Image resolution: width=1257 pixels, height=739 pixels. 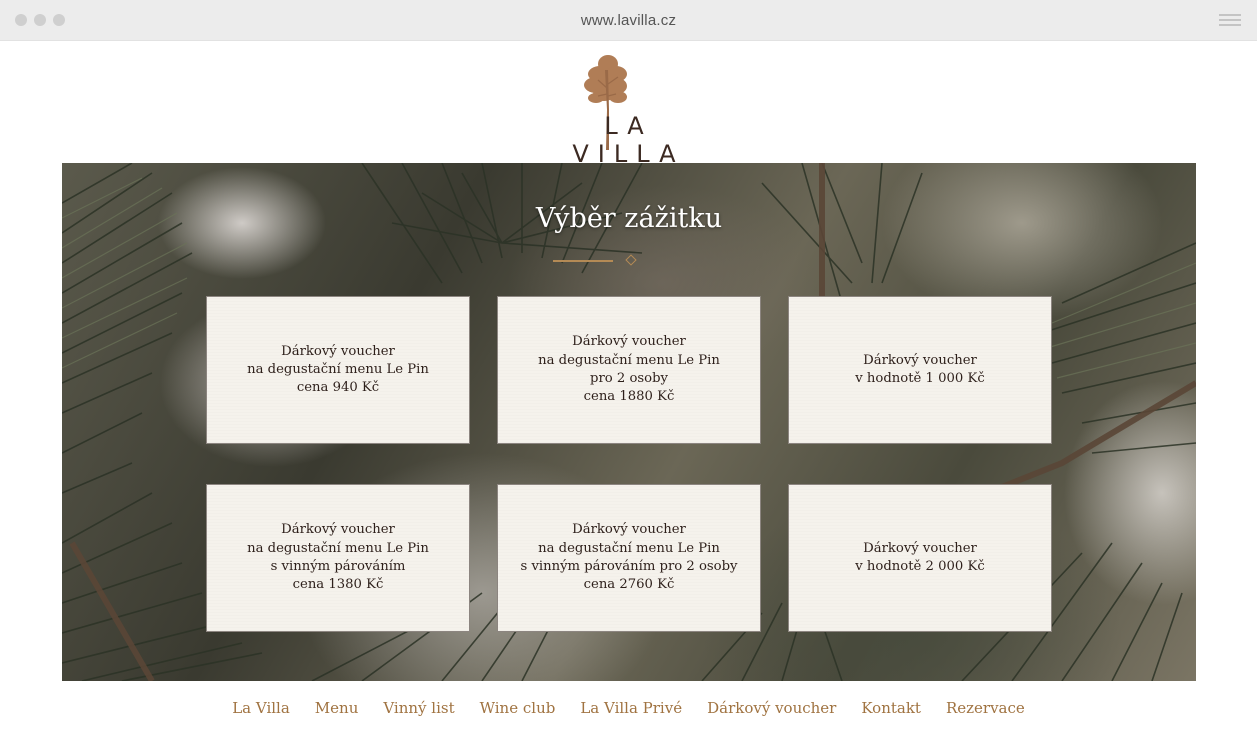 I want to click on hamburger-menu-icon, so click(x=1230, y=20).